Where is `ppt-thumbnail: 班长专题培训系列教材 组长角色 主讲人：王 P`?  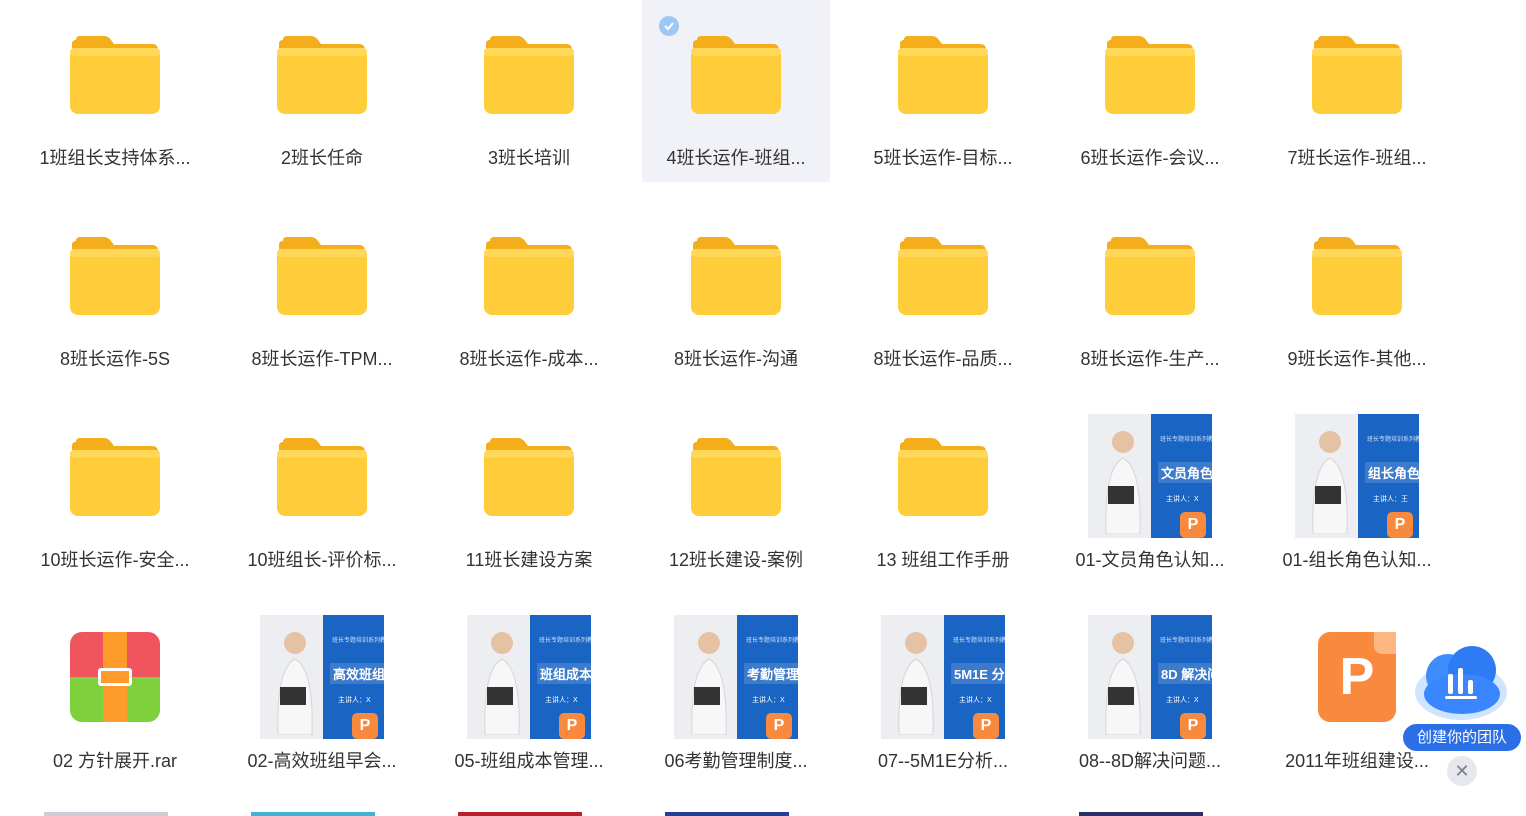
ppt-thumbnail: 班长专题培训系列教材 组长角色 主讲人：王 P is located at coordinates (1357, 476).